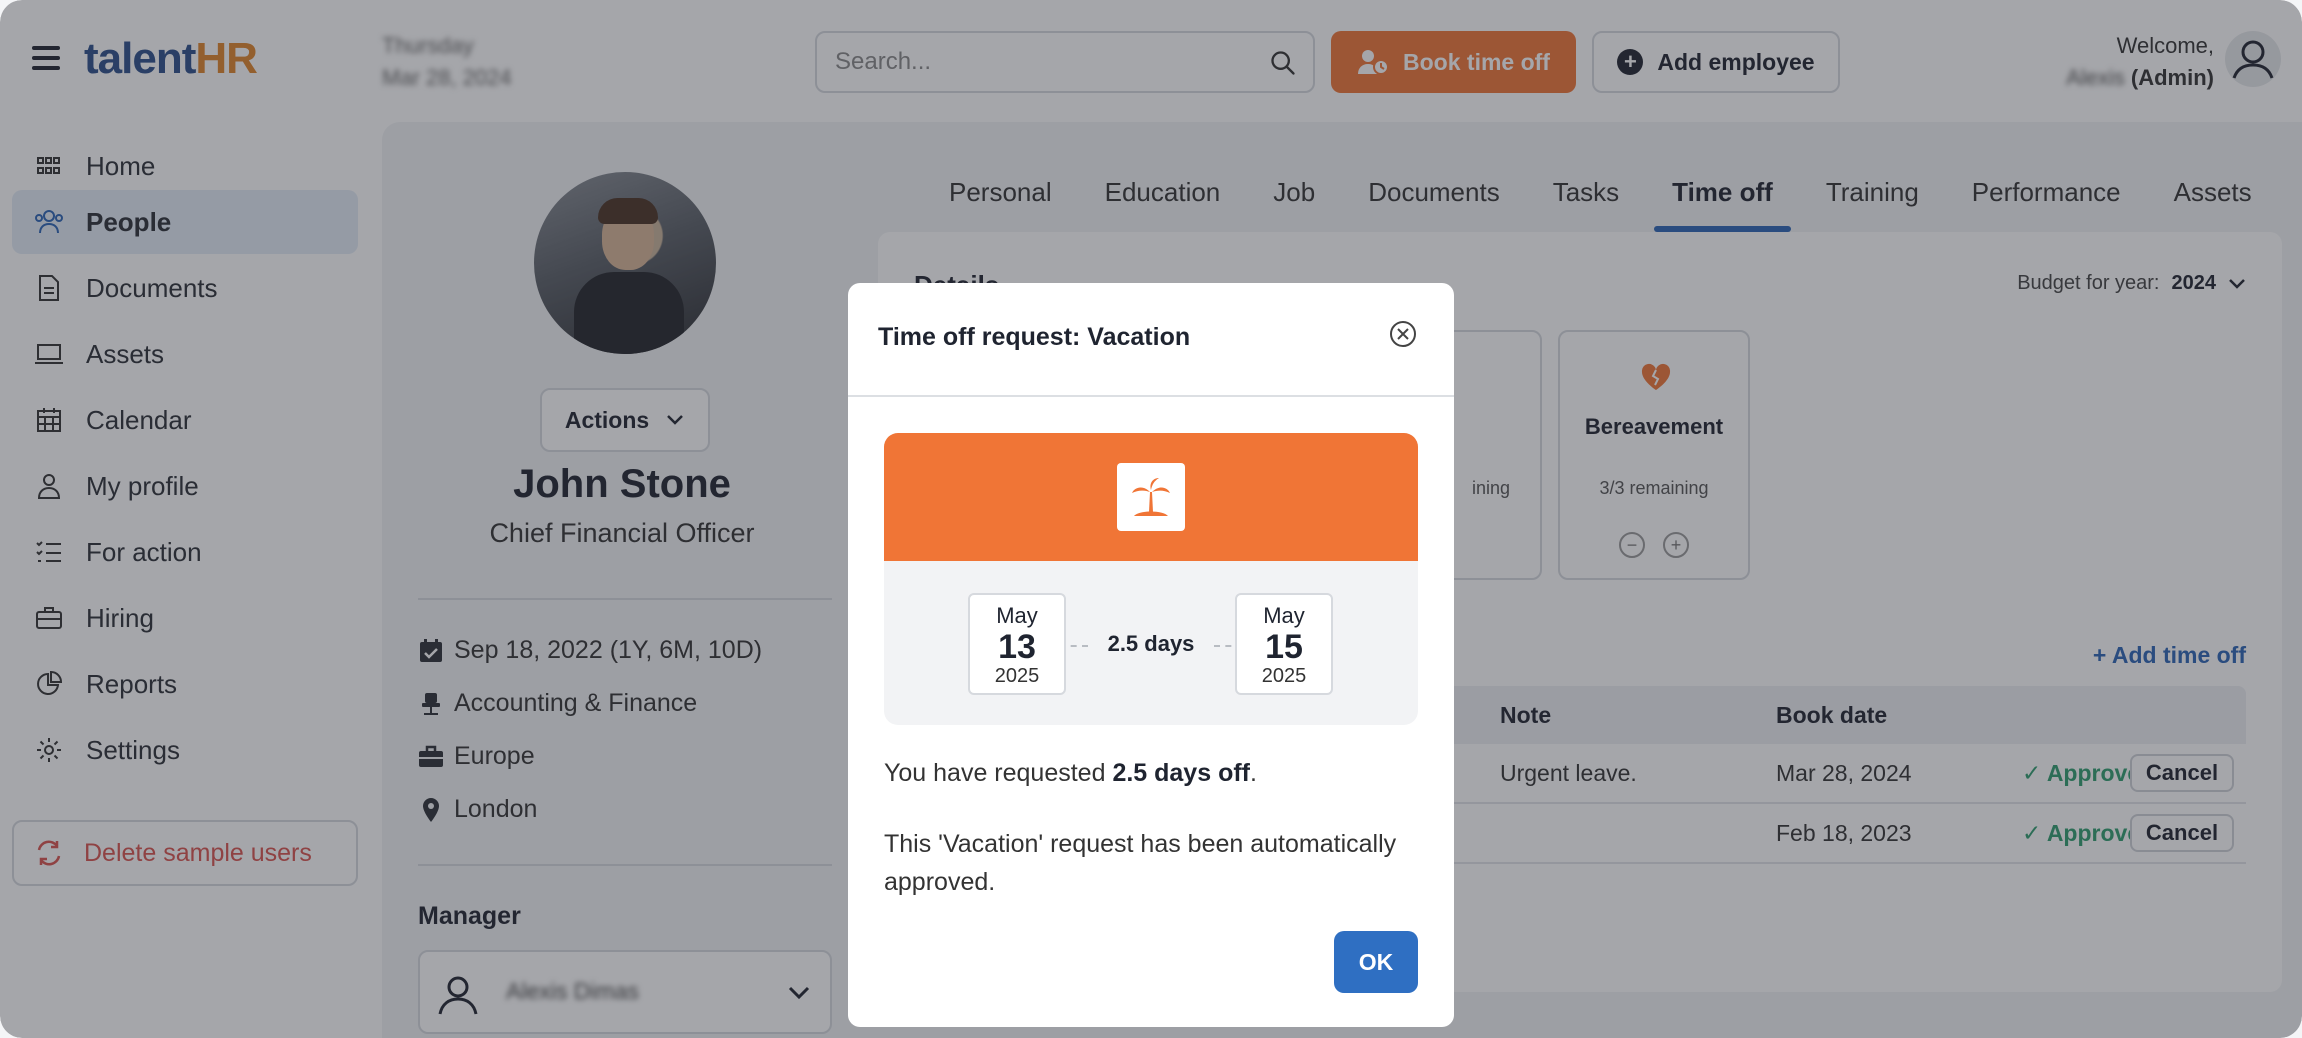 This screenshot has width=2302, height=1038. I want to click on ok-button: OK, so click(1376, 962).